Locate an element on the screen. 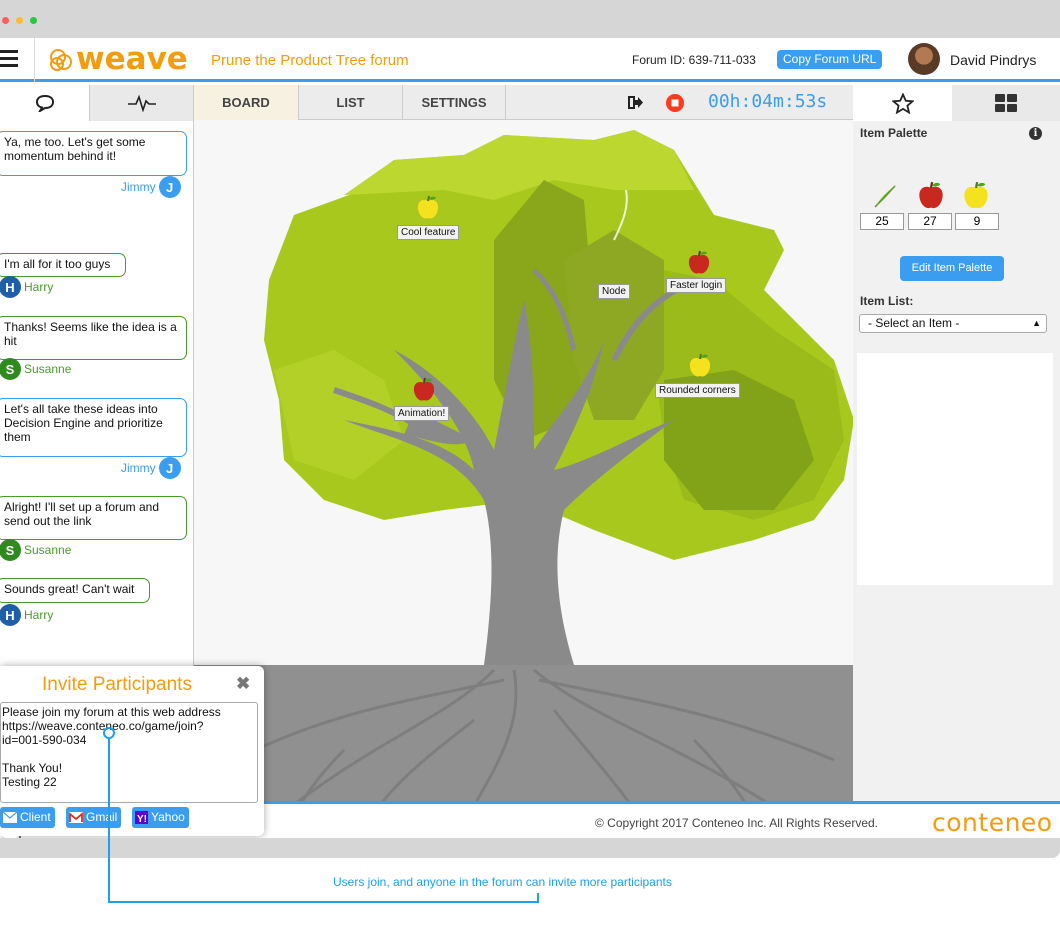 The height and width of the screenshot is (927, 1060). item-list-title: Item List: is located at coordinates (887, 301).